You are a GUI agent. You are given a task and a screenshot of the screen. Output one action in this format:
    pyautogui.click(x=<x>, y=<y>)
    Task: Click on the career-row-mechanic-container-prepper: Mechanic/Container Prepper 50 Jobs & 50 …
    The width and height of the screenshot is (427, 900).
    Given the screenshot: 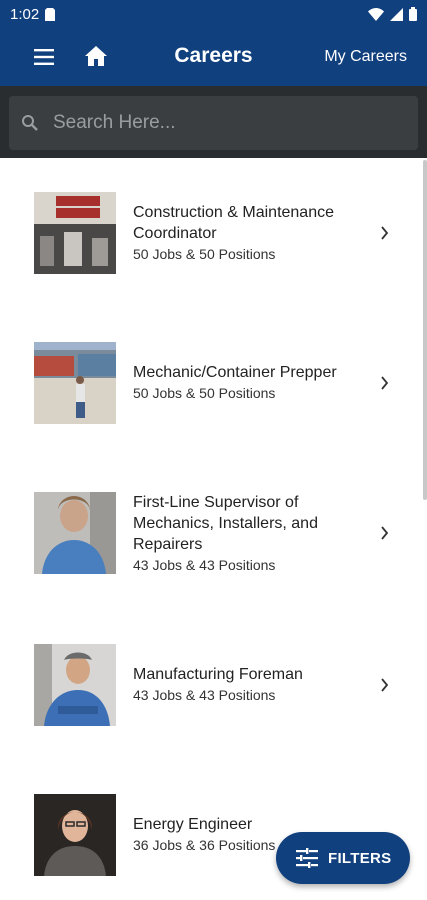 What is the action you would take?
    pyautogui.click(x=210, y=383)
    